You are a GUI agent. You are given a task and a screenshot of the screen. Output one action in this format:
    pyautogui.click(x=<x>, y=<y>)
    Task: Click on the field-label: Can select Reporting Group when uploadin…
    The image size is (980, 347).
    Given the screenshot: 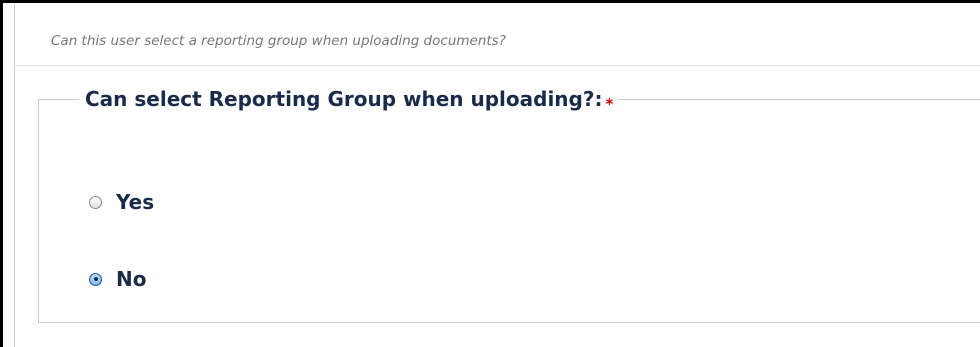 What is the action you would take?
    pyautogui.click(x=344, y=99)
    